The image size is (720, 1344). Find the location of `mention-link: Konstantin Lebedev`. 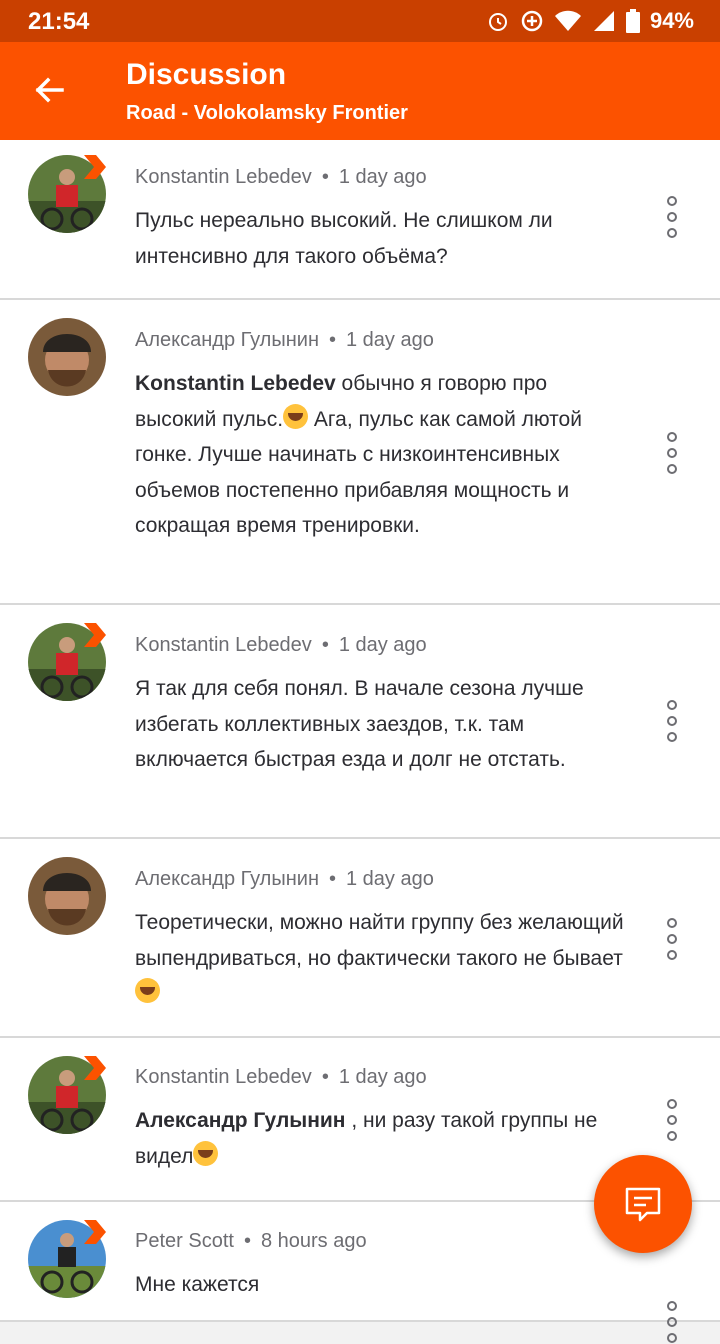

mention-link: Konstantin Lebedev is located at coordinates (235, 383).